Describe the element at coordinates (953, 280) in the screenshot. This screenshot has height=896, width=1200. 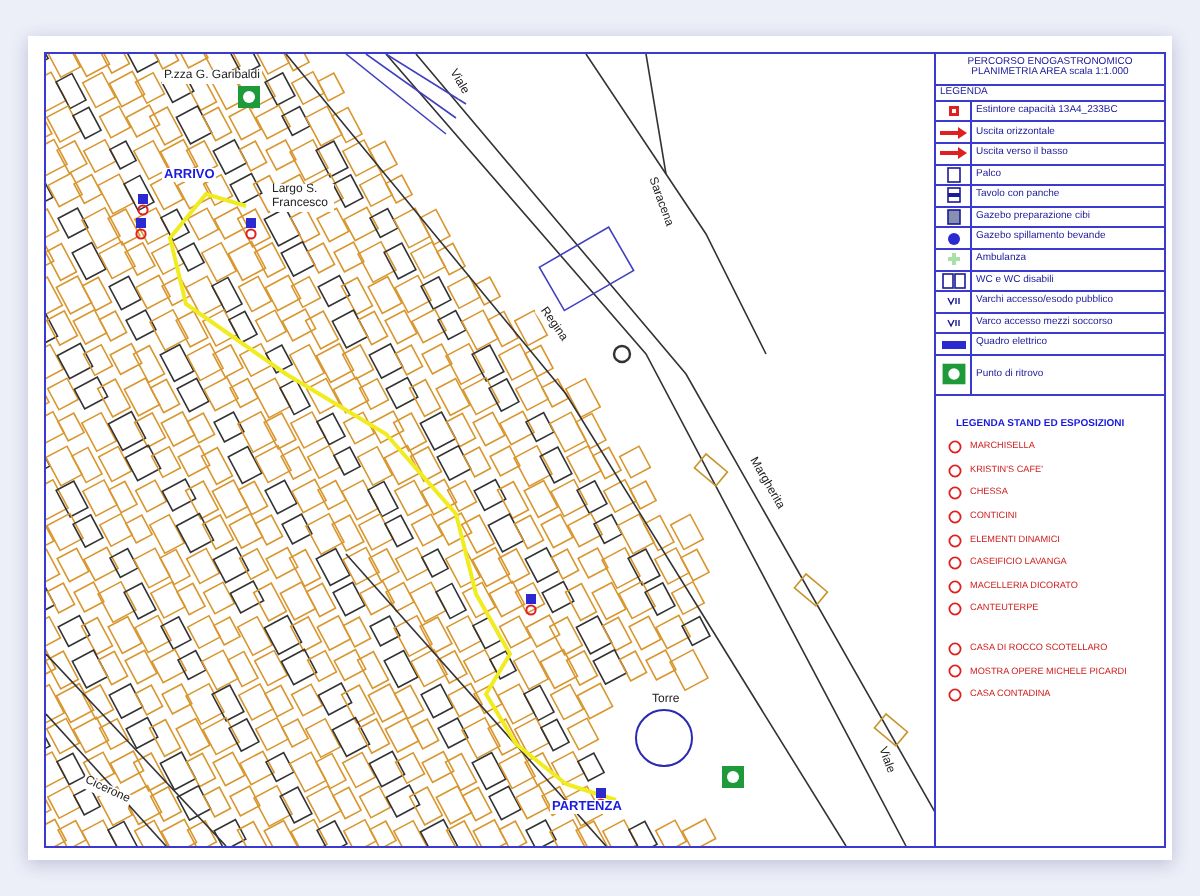
I see `wc-icon` at that location.